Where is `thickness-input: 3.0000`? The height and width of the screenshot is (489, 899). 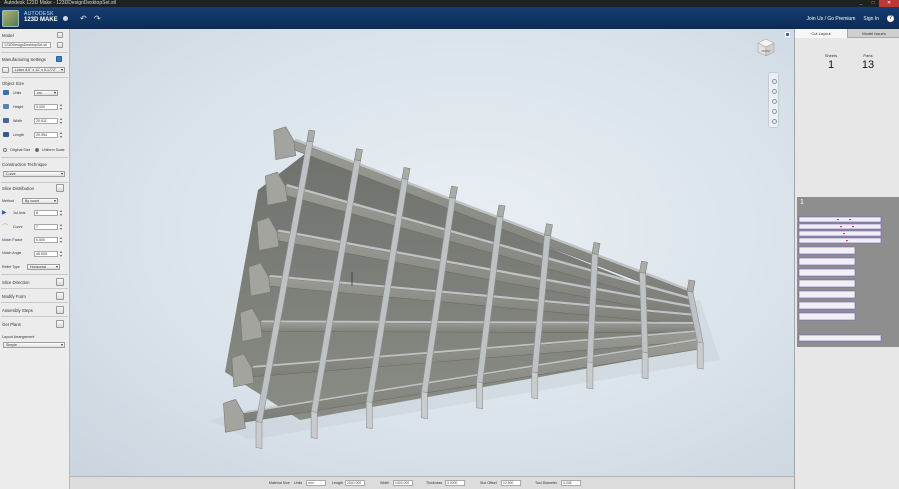
thickness-input: 3.0000 is located at coordinates (455, 483).